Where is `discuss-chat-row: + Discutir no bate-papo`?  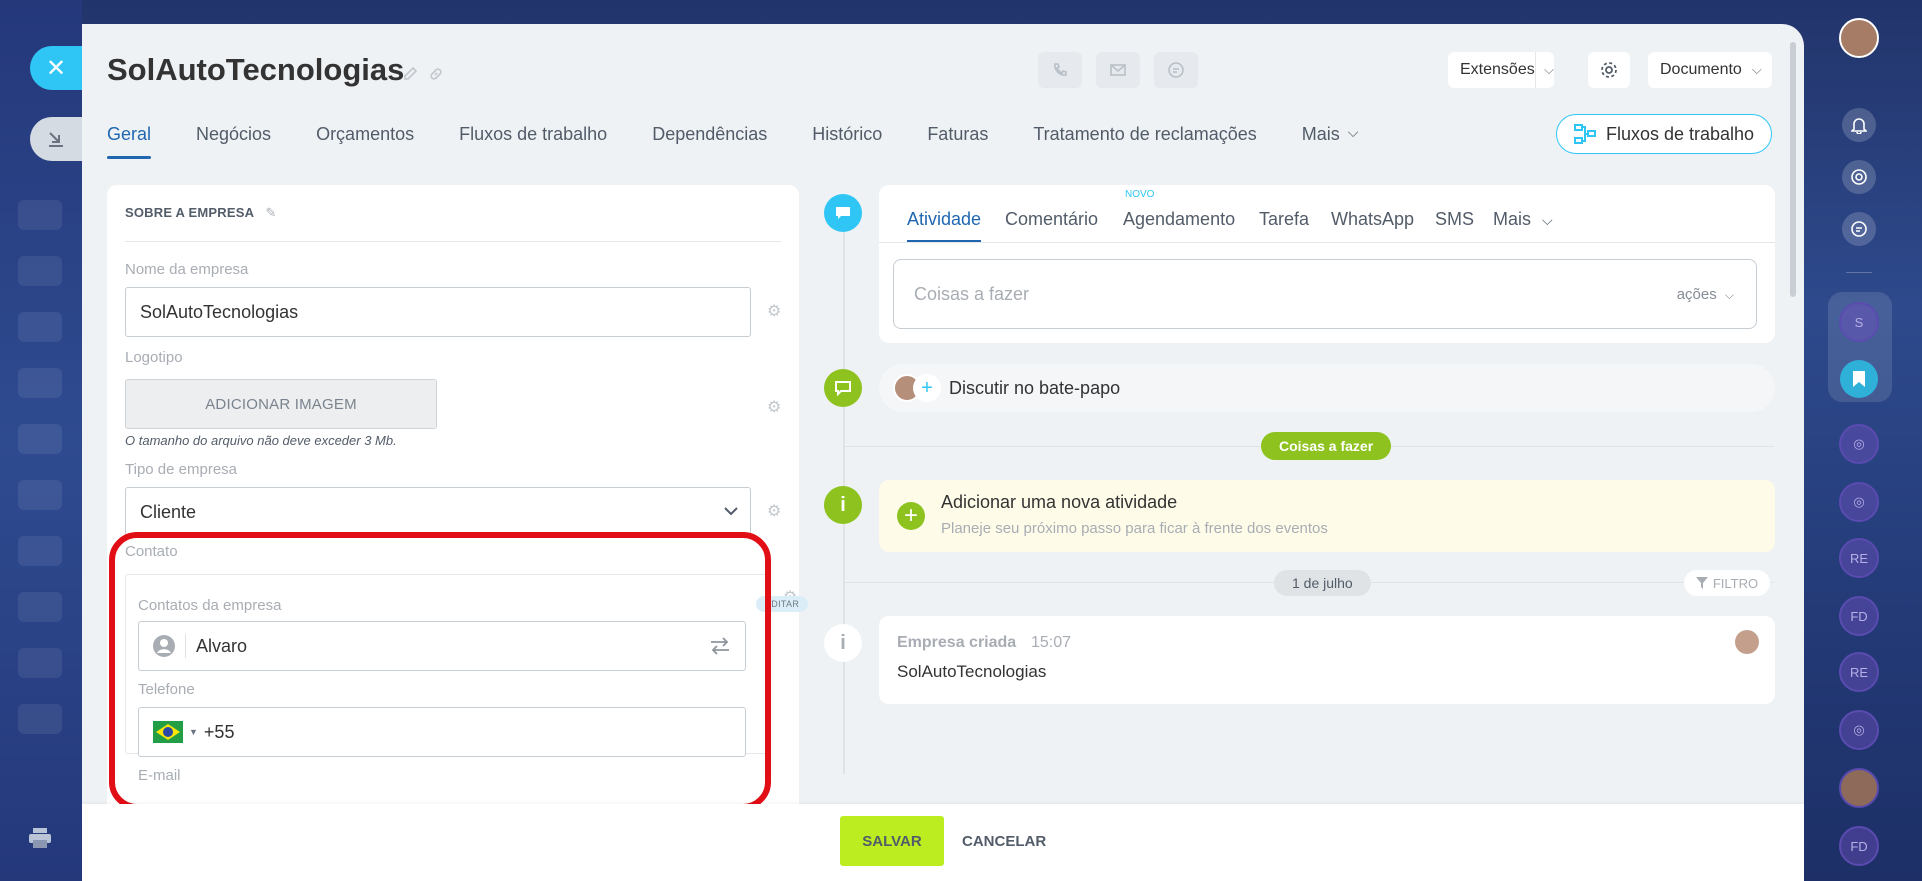
discuss-chat-row: + Discutir no bate-papo is located at coordinates (1327, 388).